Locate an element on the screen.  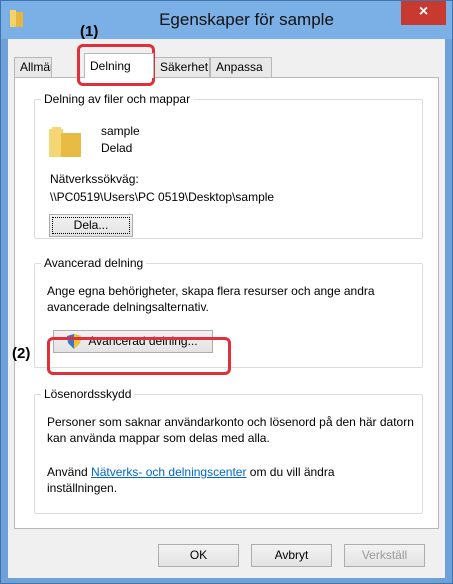
path-label: Nätverkssökväg: is located at coordinates (94, 179).